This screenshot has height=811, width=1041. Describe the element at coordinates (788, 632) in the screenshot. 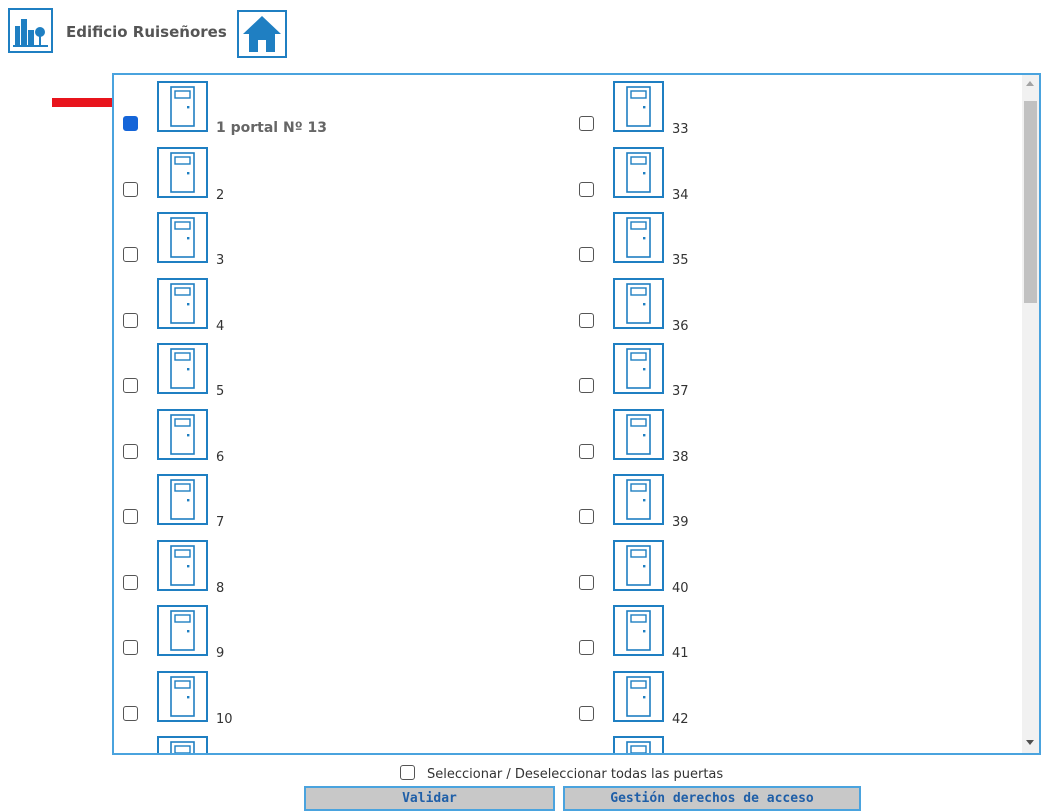

I see `door-row: 41` at that location.